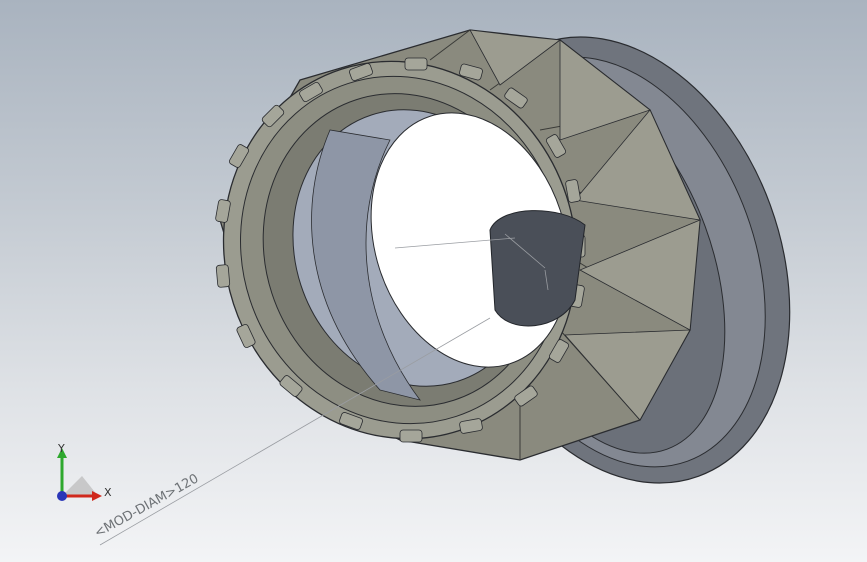 The height and width of the screenshot is (562, 867). I want to click on x-axis-label: X, so click(108, 492).